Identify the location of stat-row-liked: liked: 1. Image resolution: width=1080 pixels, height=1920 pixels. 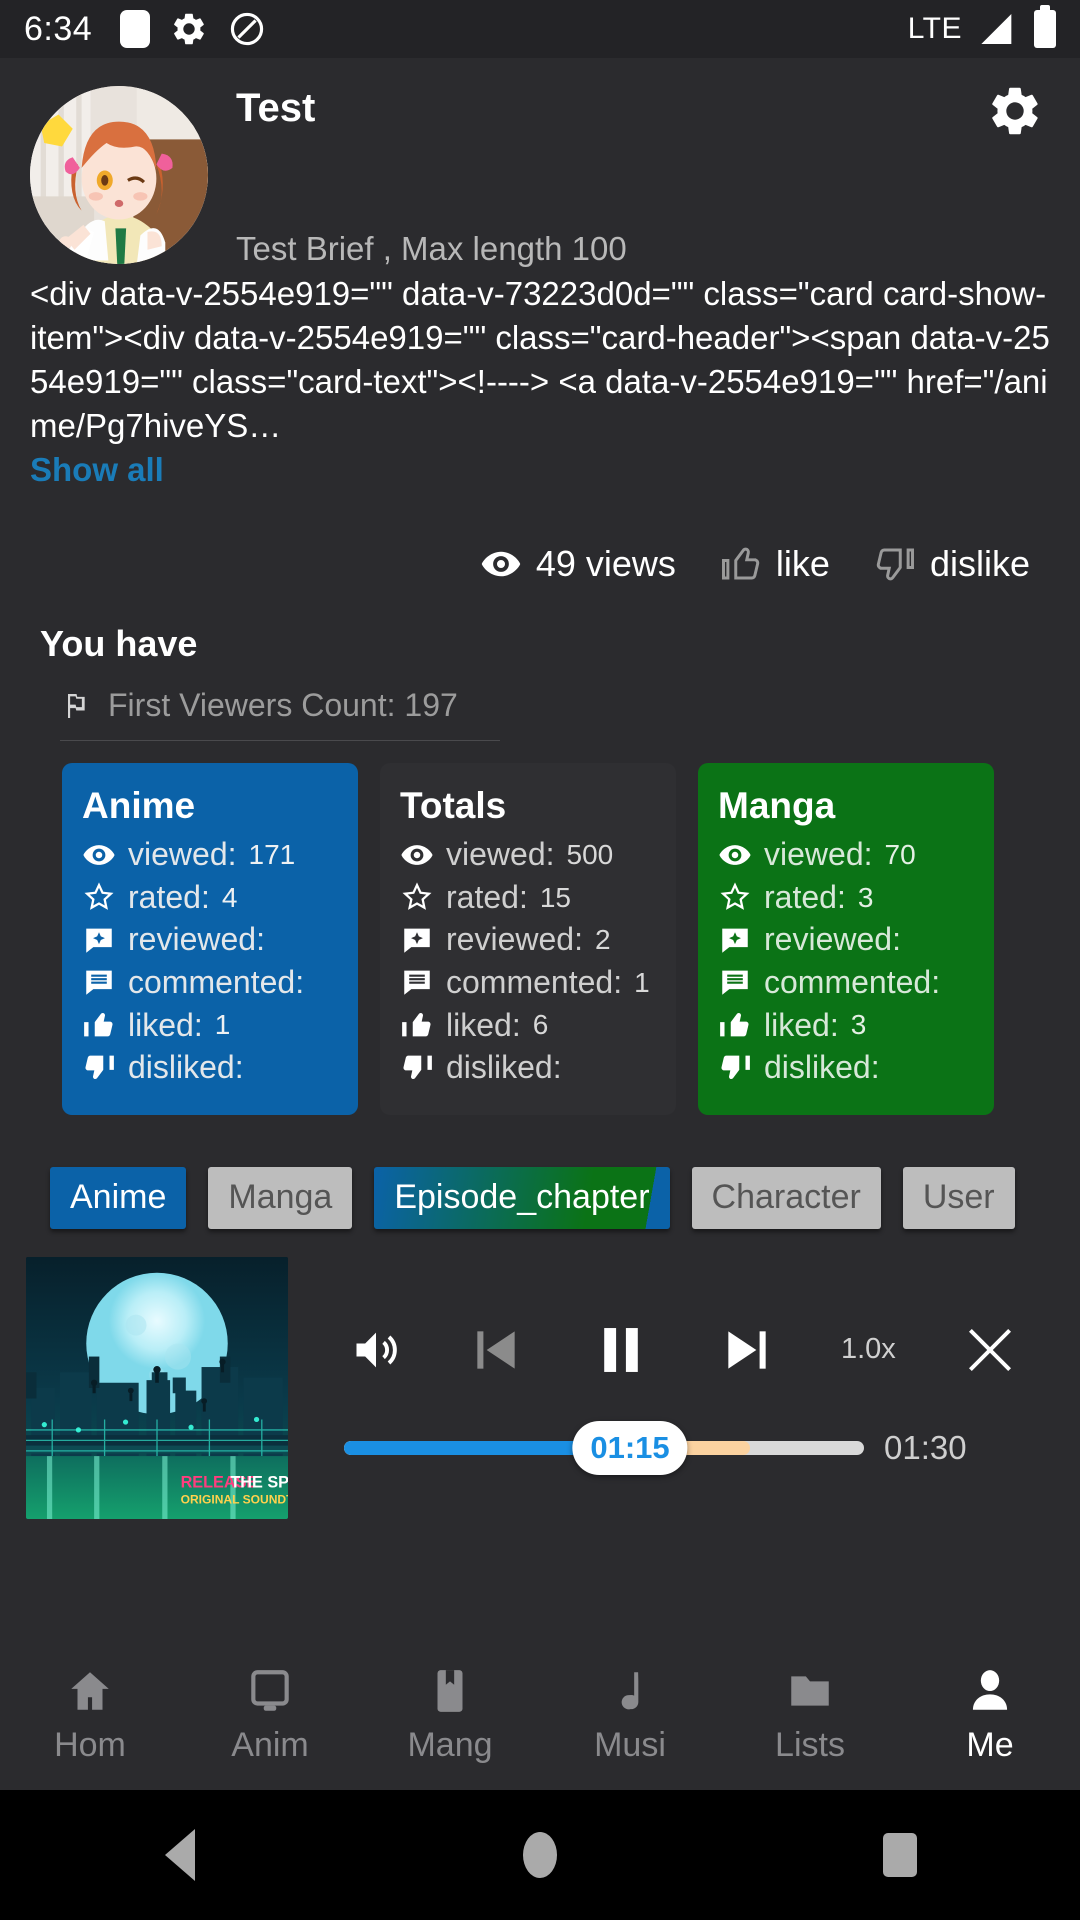
(210, 1025).